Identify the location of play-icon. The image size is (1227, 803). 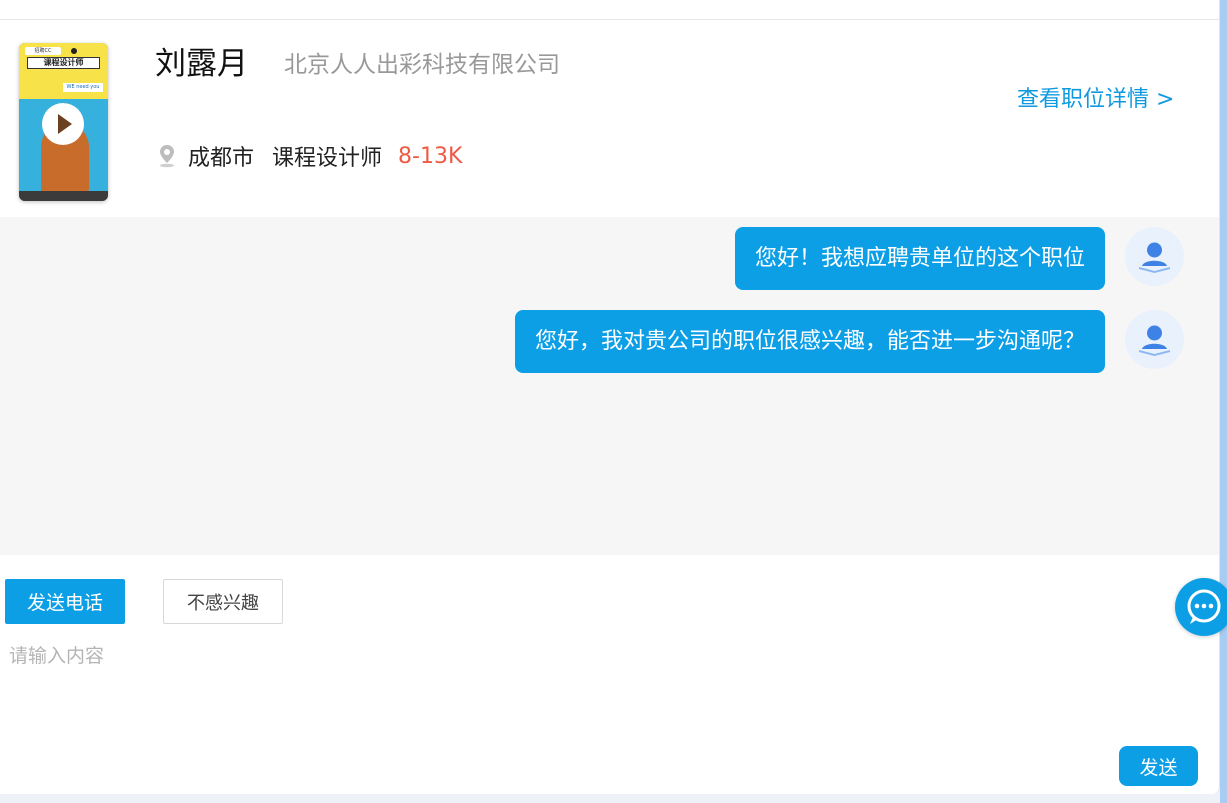
(63, 124).